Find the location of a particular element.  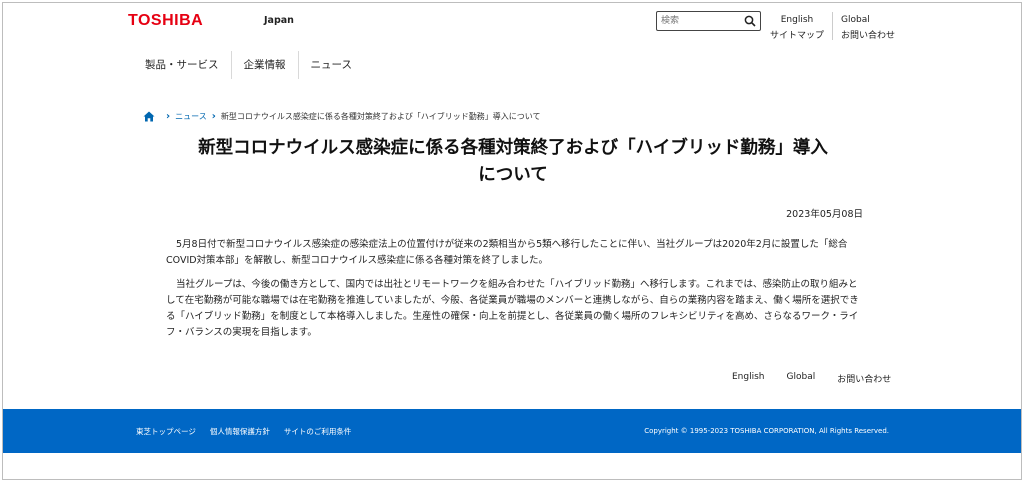

toshiba-logo: TOSHIBA is located at coordinates (165, 21).